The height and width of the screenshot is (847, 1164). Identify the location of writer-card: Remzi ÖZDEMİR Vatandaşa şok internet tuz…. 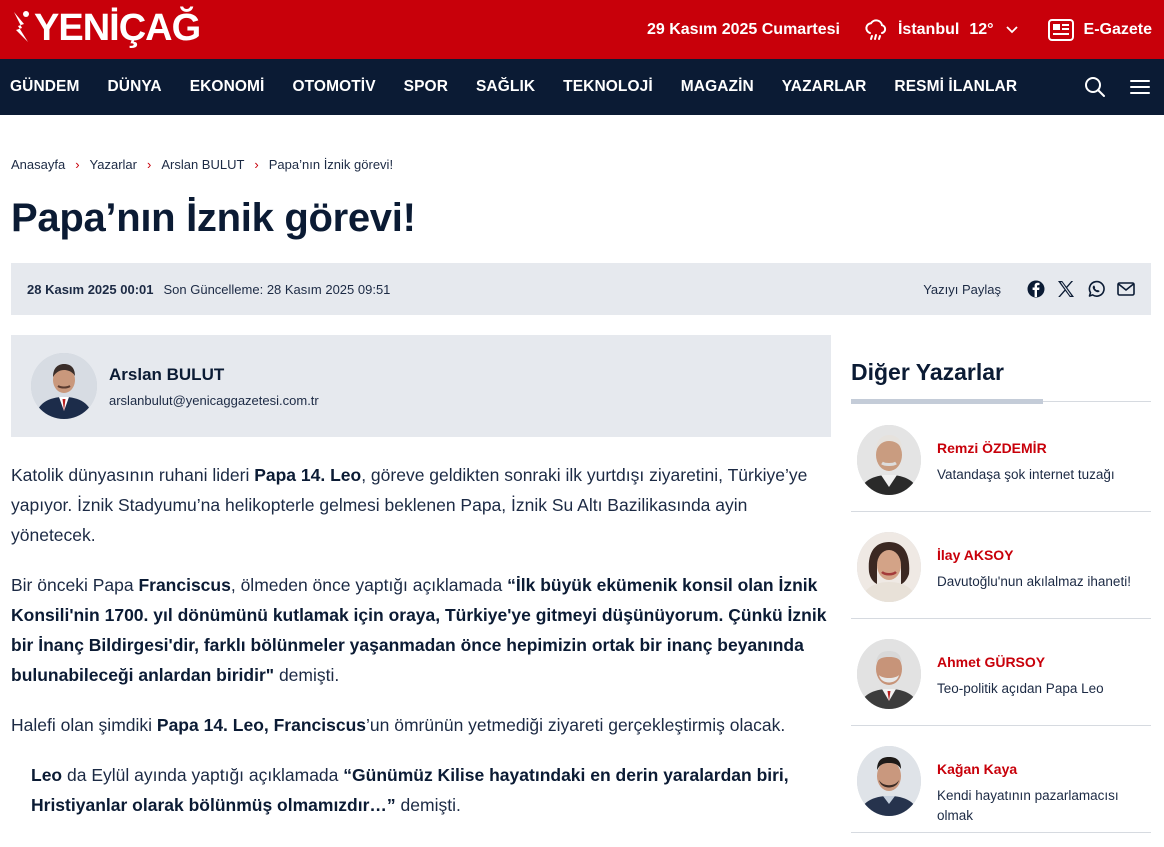
(1001, 458).